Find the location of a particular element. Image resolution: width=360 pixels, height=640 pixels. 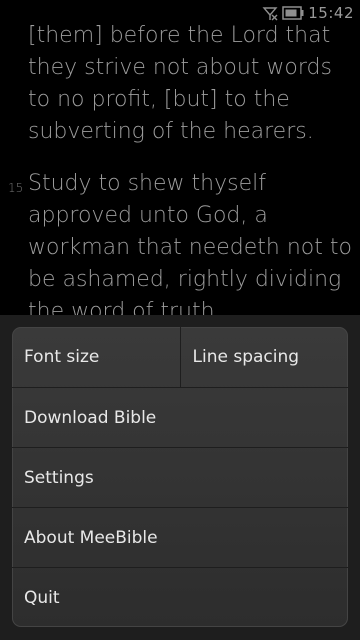

settings-label: Settings is located at coordinates (59, 477).